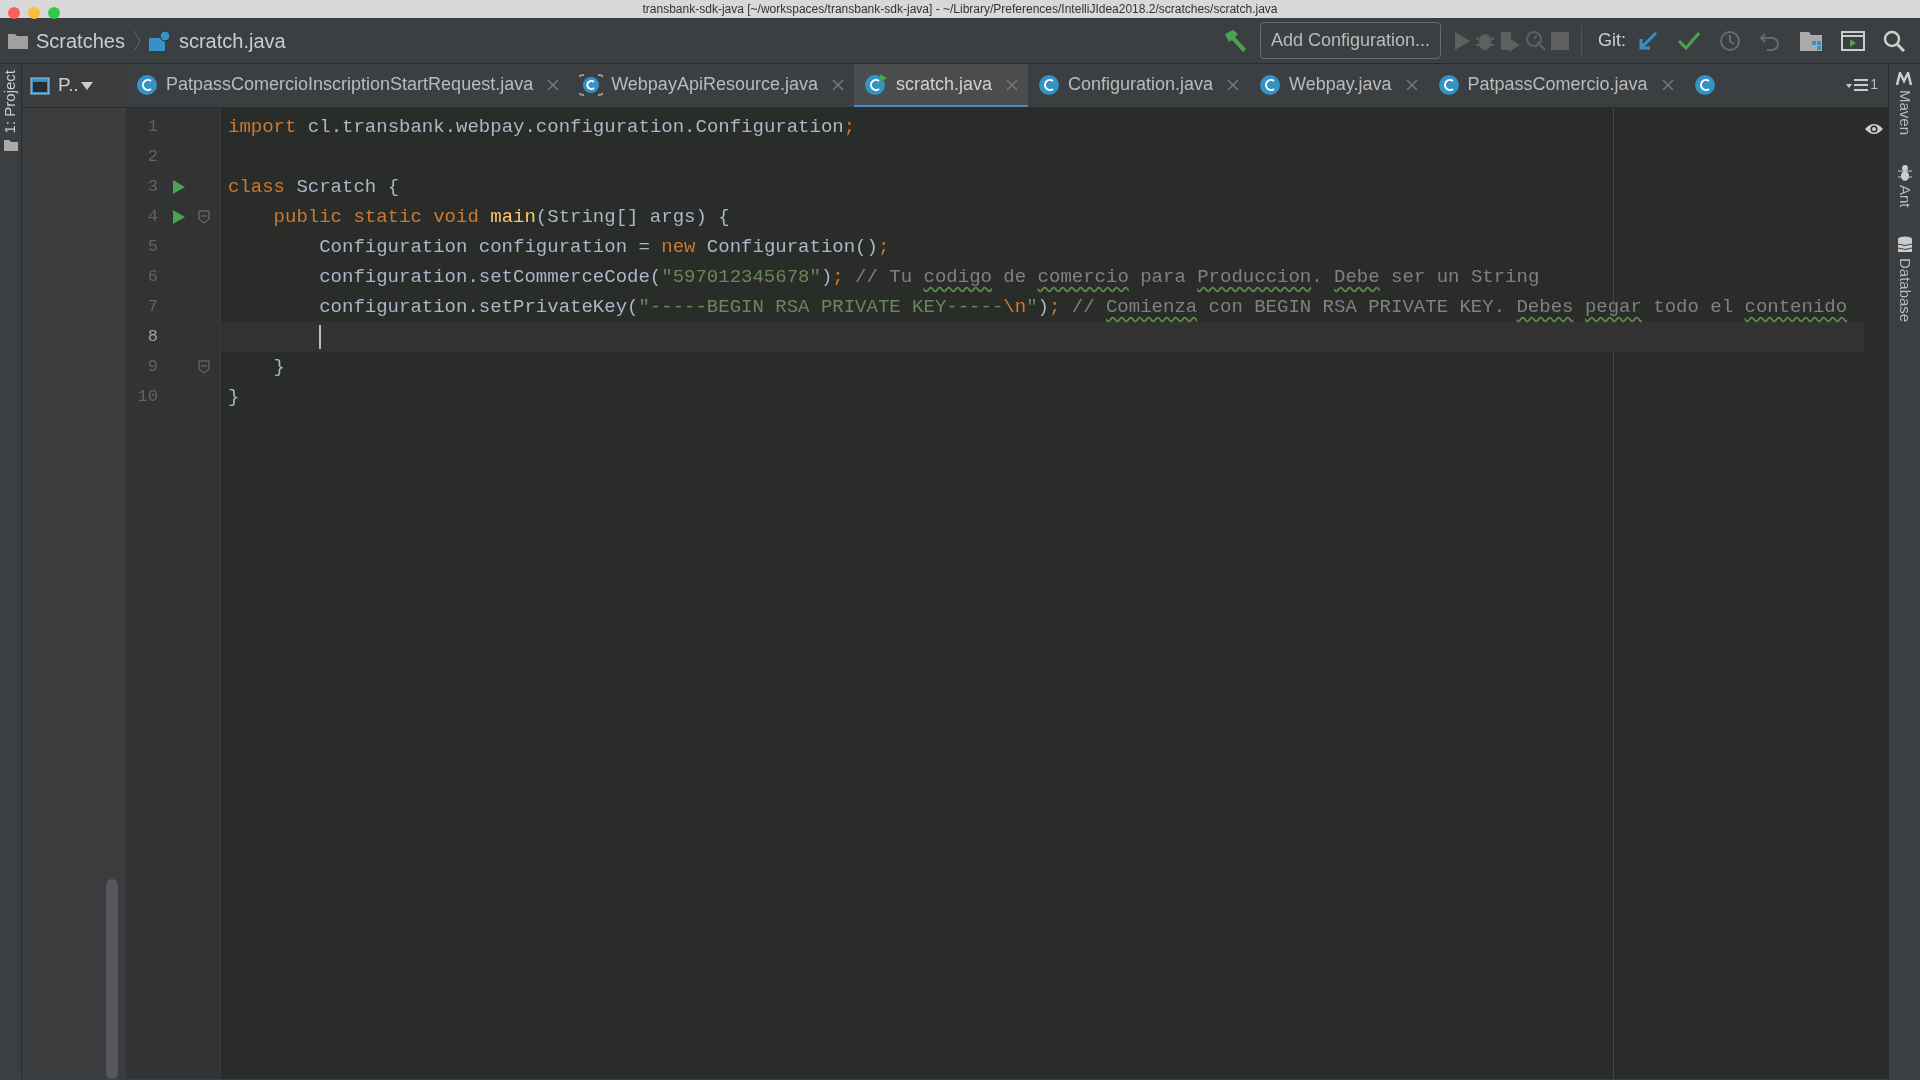 The width and height of the screenshot is (1920, 1080). I want to click on dropdown-caret-icon, so click(86, 85).